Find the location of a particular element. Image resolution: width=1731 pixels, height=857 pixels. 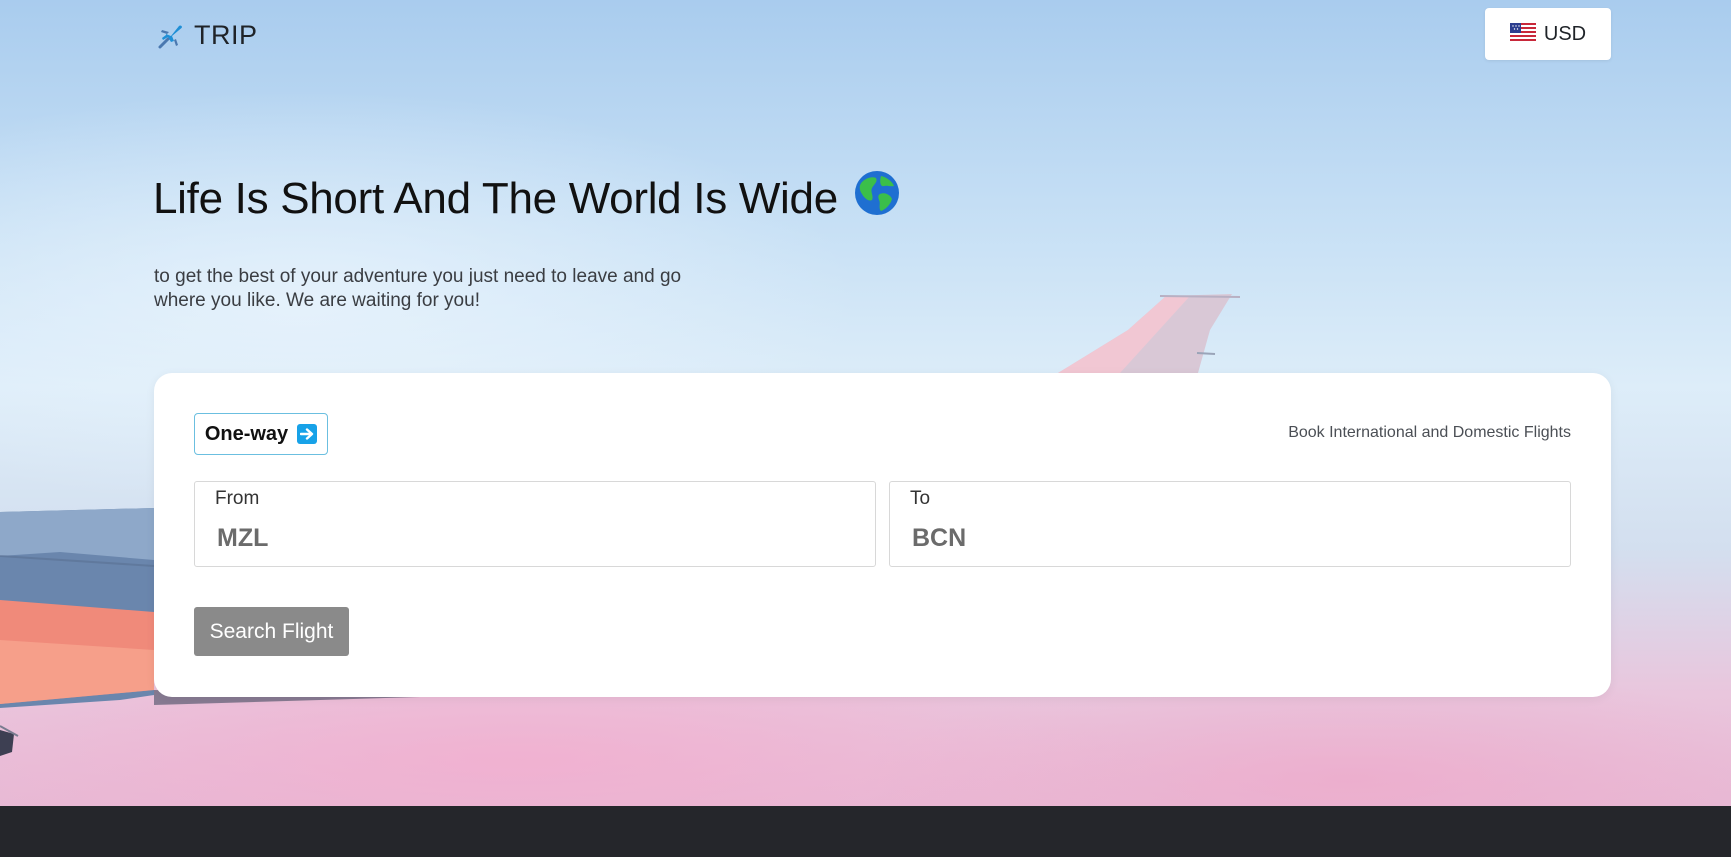

currency-selector-button: USD is located at coordinates (1548, 34).